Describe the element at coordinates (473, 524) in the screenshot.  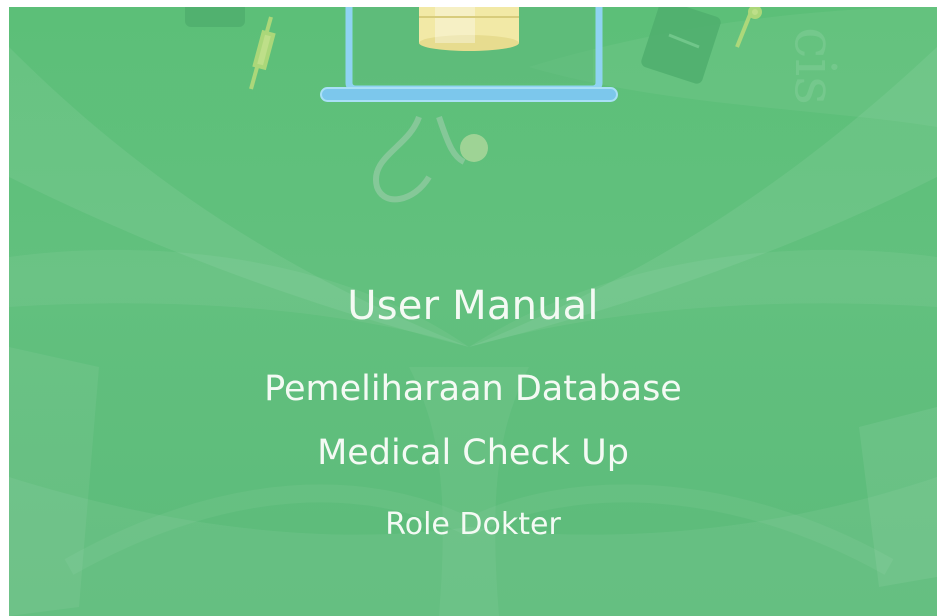
I see `document-role: Role Dokter` at that location.